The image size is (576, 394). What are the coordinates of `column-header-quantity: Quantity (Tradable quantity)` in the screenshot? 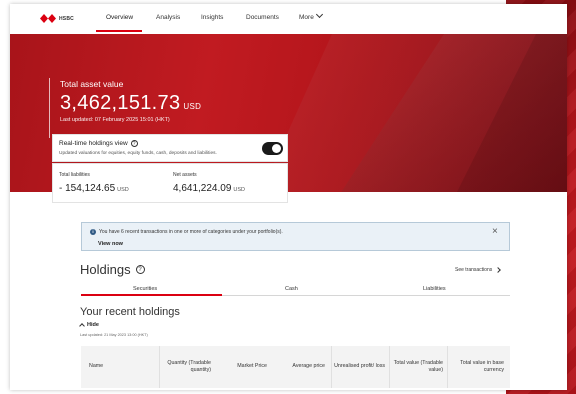 It's located at (187, 367).